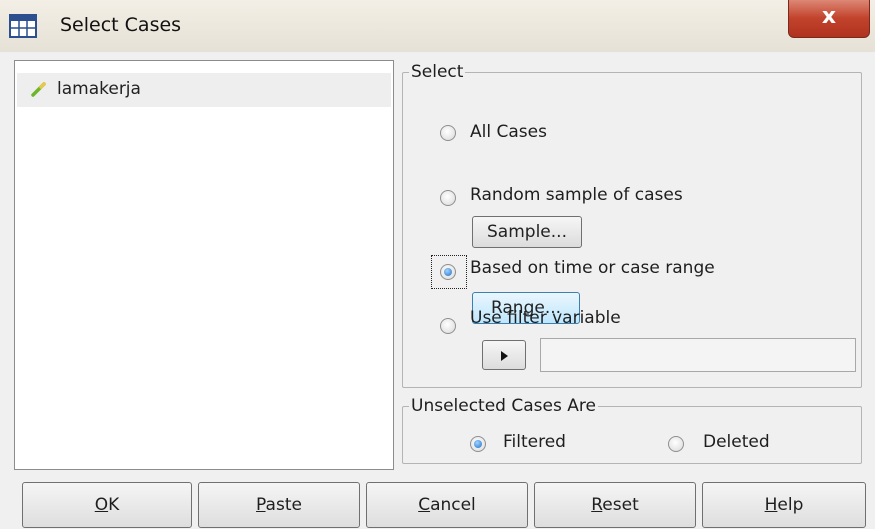  Describe the element at coordinates (632, 429) in the screenshot. I see `unselected-groupbox: Unselected Cases Are` at that location.